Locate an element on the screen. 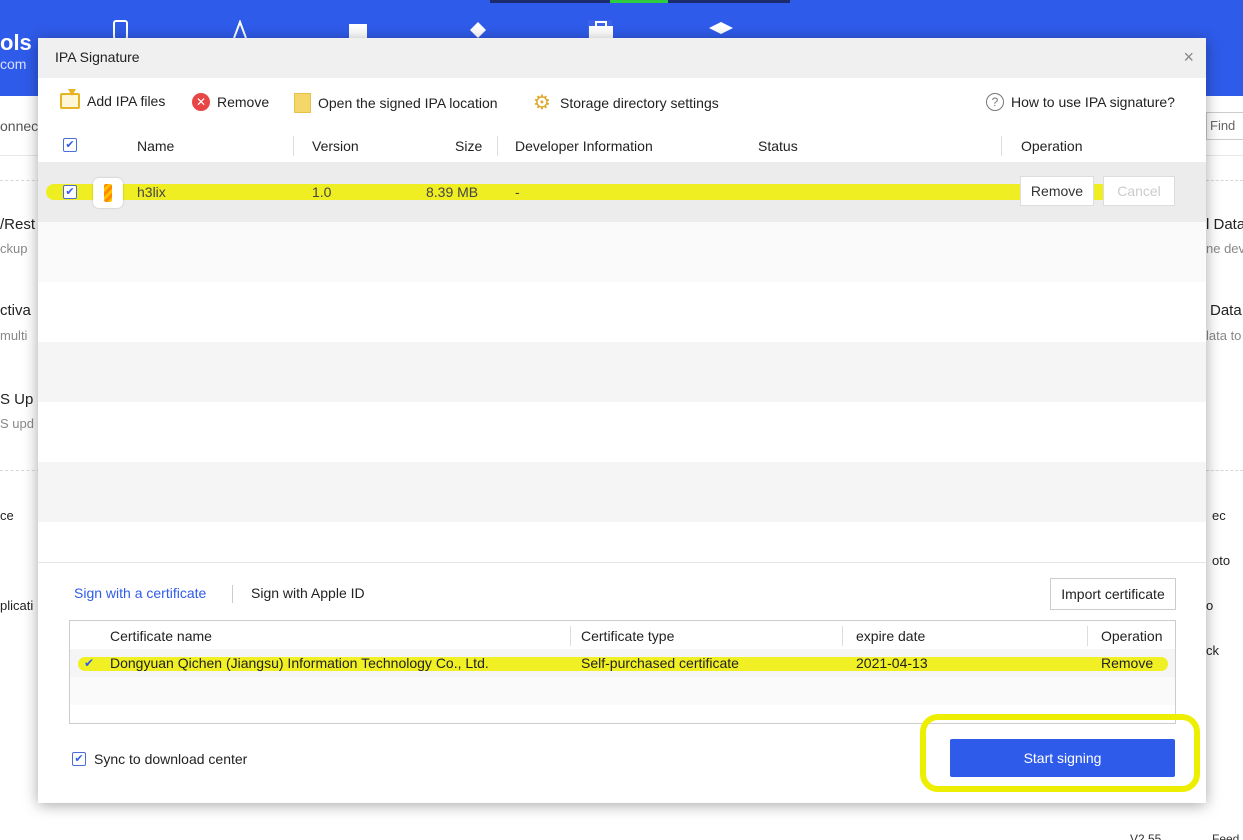  row-cancel-button: Cancel is located at coordinates (1139, 191).